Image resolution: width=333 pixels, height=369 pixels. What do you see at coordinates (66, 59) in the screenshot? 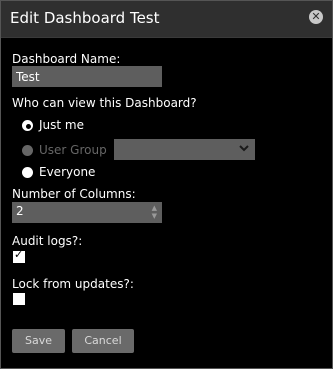
I see `dashboard-name-label: Dashboard Name:` at bounding box center [66, 59].